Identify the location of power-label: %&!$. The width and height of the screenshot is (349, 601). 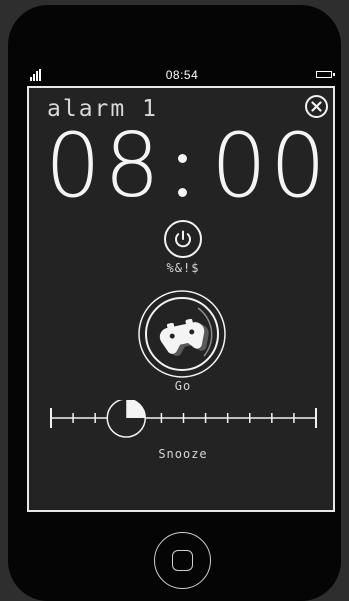
(183, 268).